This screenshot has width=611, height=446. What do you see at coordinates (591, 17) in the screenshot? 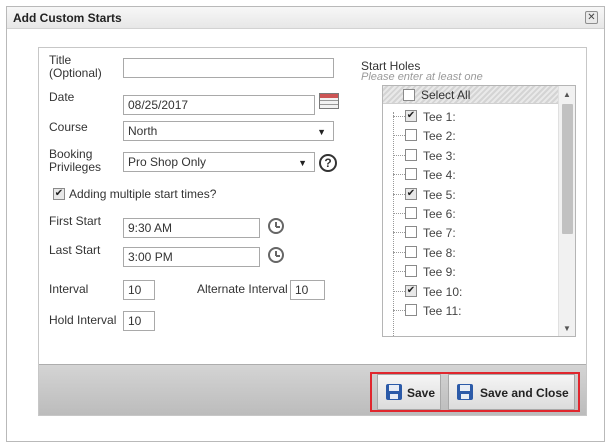
I see `close-icon: ✕` at bounding box center [591, 17].